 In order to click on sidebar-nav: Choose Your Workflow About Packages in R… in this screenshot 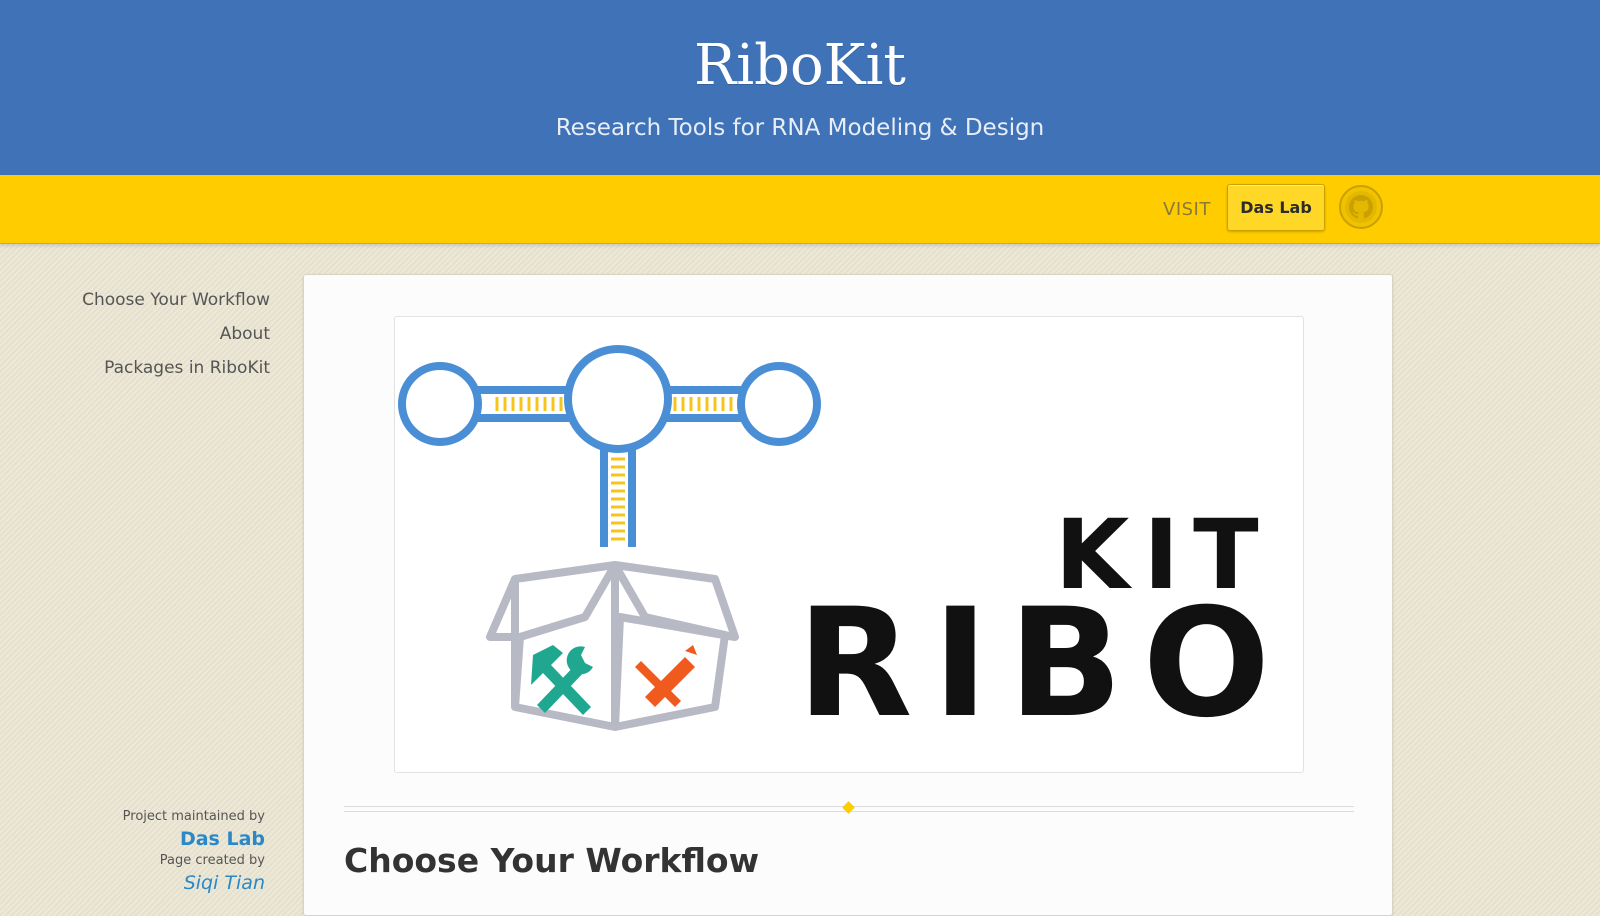, I will do `click(165, 334)`.